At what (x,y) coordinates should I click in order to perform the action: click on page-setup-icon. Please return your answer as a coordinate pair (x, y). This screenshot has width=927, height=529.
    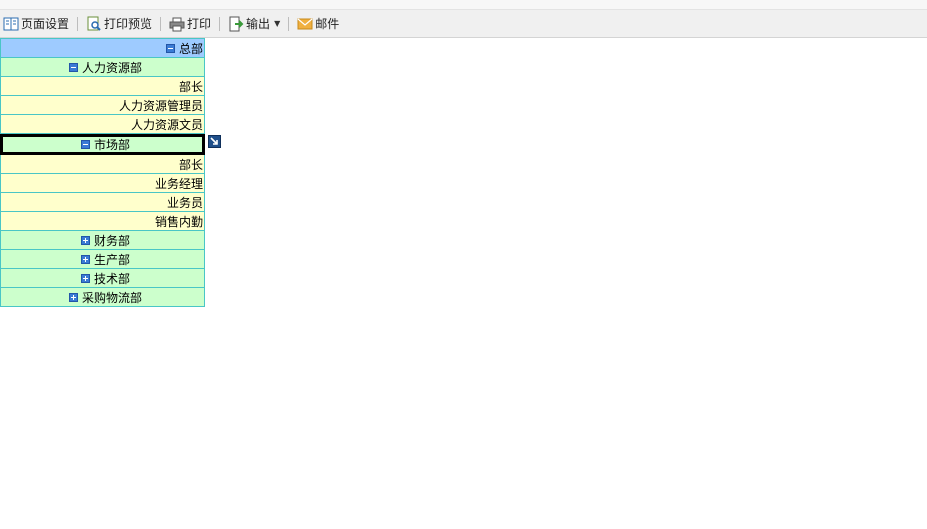
    Looking at the image, I should click on (11, 24).